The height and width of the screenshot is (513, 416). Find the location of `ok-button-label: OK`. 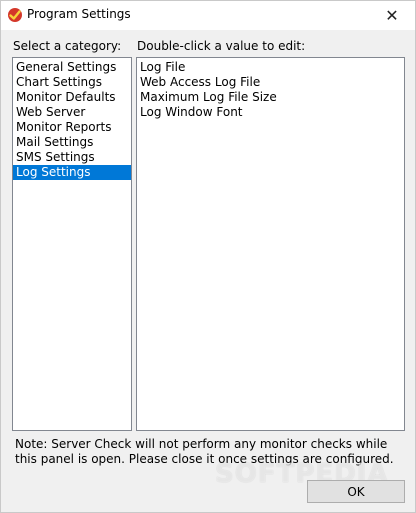

ok-button-label: OK is located at coordinates (356, 491).